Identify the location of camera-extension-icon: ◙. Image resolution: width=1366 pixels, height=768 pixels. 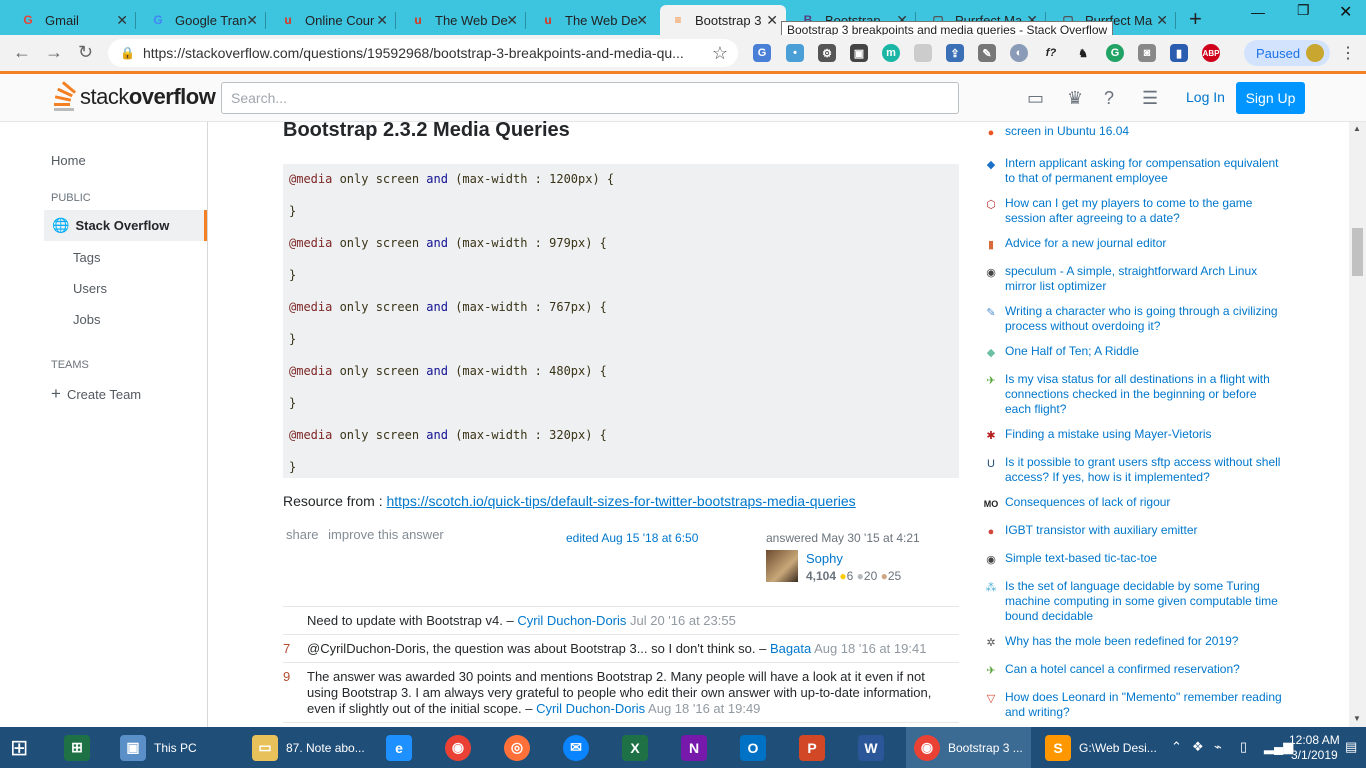
(1147, 53).